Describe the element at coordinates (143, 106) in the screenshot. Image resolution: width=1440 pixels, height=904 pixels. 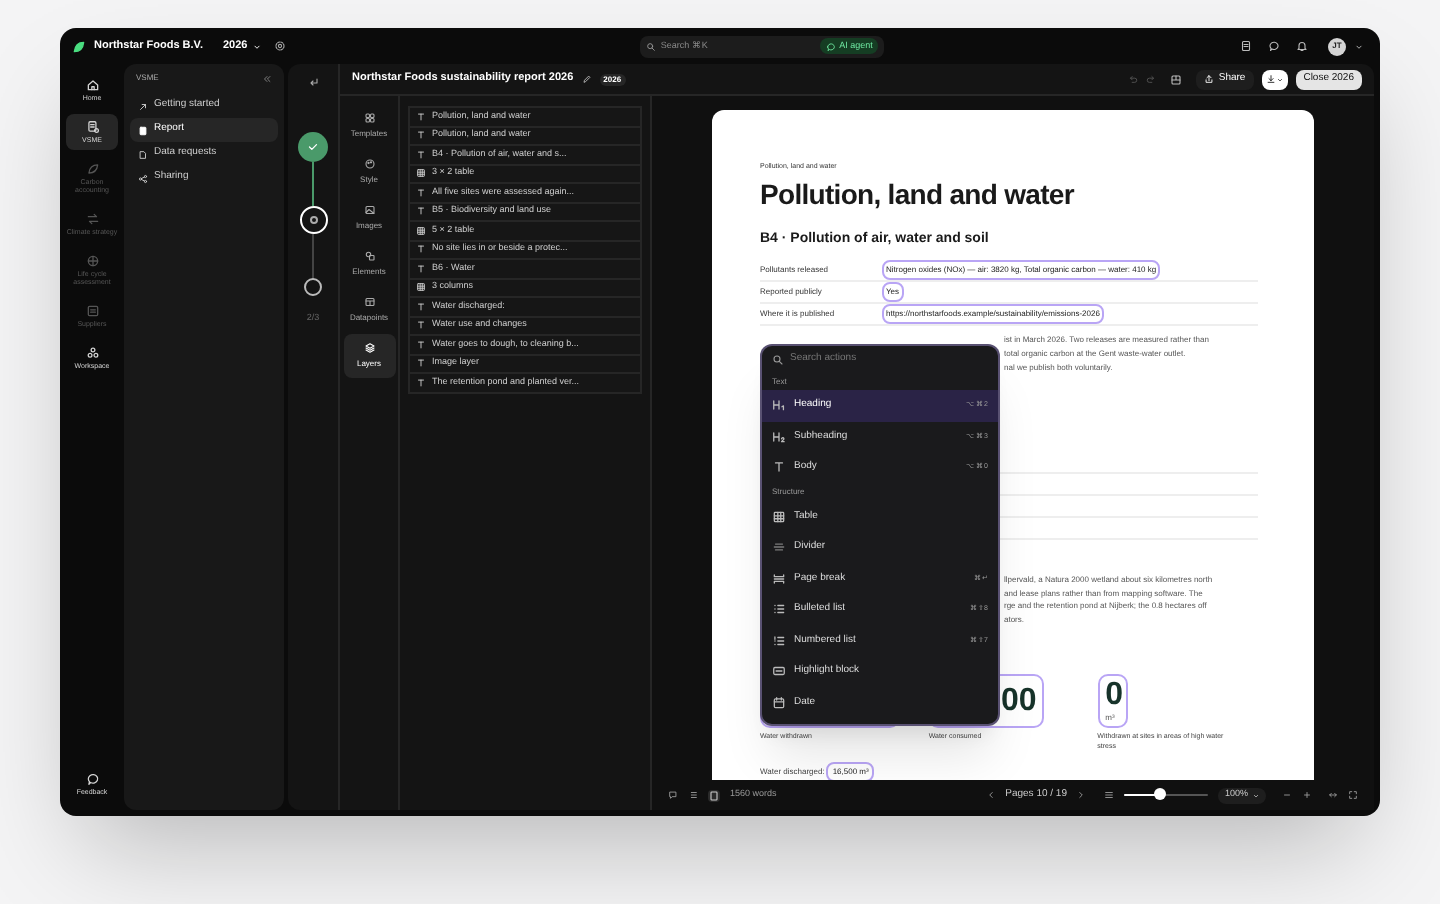
I see `arrow-icon` at that location.